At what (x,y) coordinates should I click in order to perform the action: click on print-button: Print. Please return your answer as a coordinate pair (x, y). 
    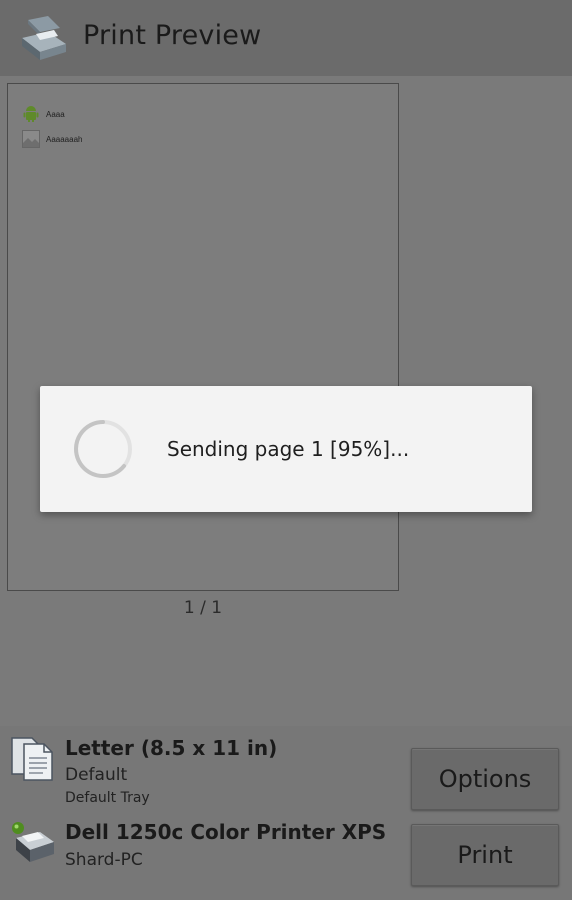
    Looking at the image, I should click on (485, 855).